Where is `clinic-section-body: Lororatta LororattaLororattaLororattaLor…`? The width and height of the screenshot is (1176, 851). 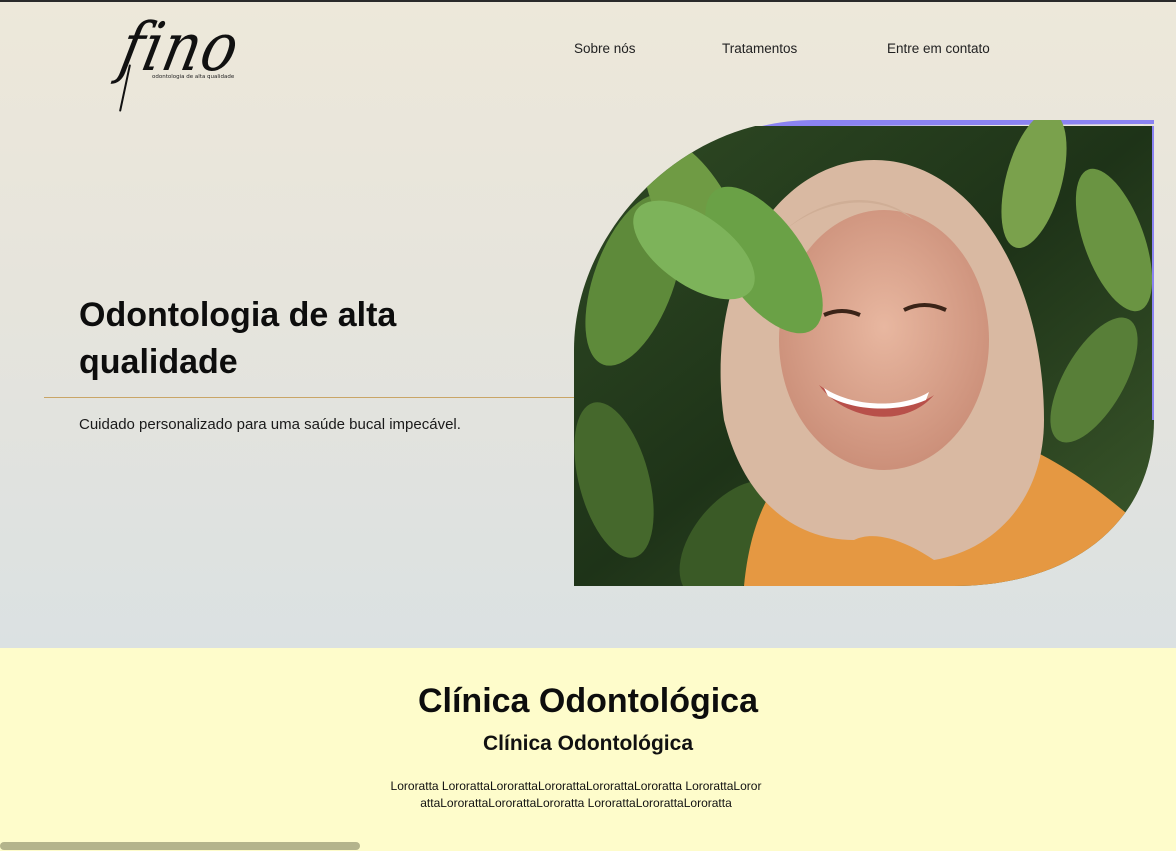
clinic-section-body: Lororatta LororattaLororattaLororattaLor… is located at coordinates (576, 794).